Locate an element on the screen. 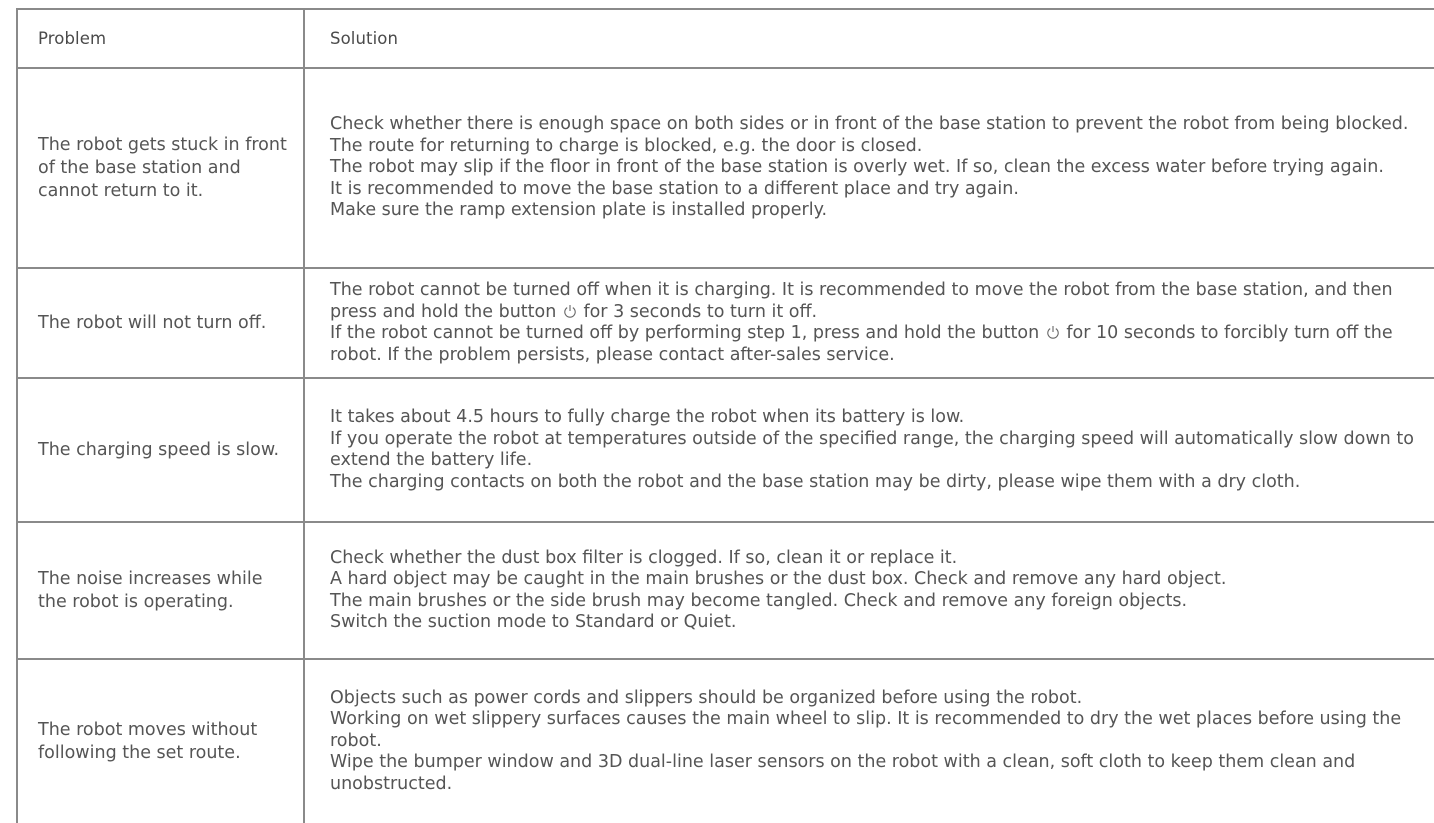 Image resolution: width=1434 pixels, height=823 pixels. header-solution-label: Solution is located at coordinates (364, 38).